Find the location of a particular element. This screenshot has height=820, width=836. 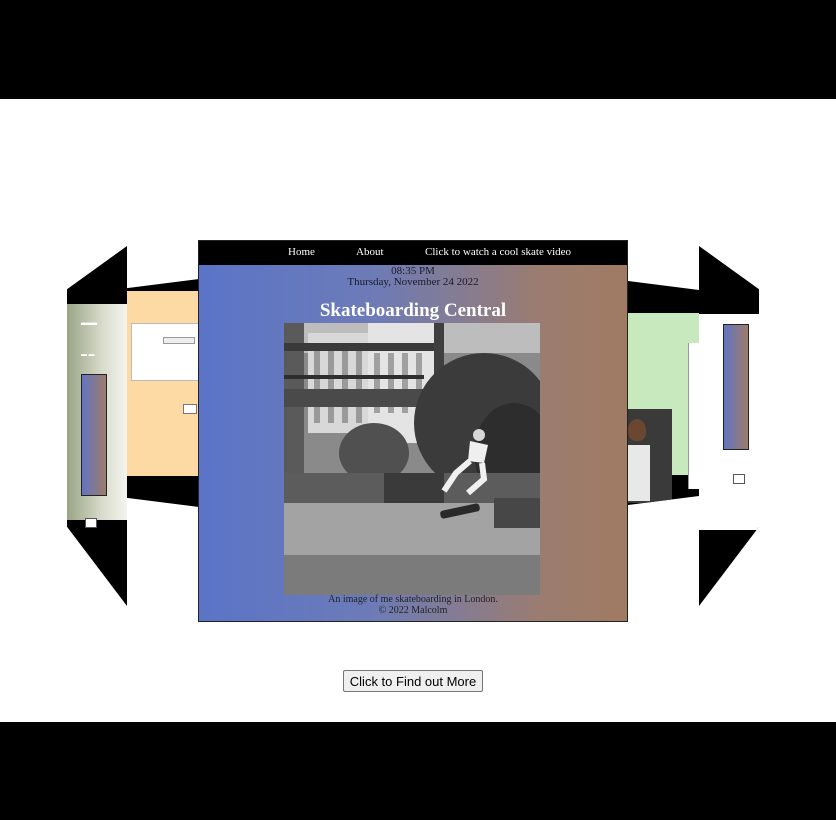

panel-far-left-button is located at coordinates (91, 522).